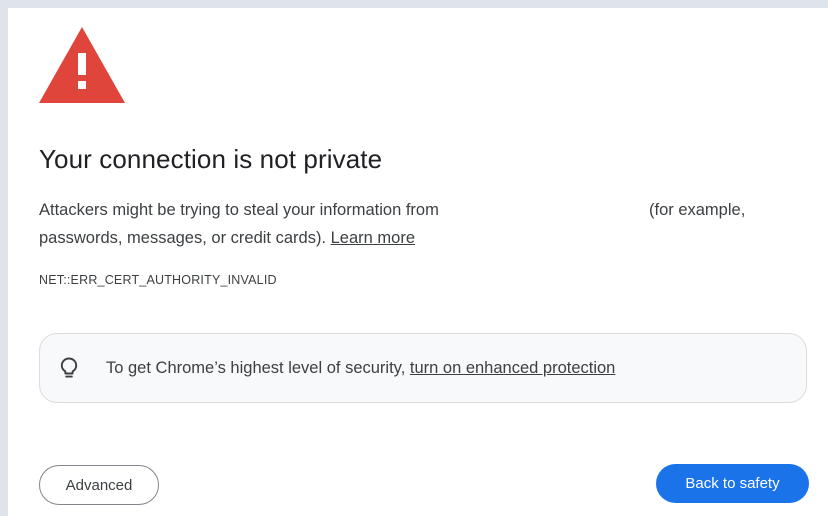 Image resolution: width=828 pixels, height=516 pixels. I want to click on lightbulb-icon, so click(69, 367).